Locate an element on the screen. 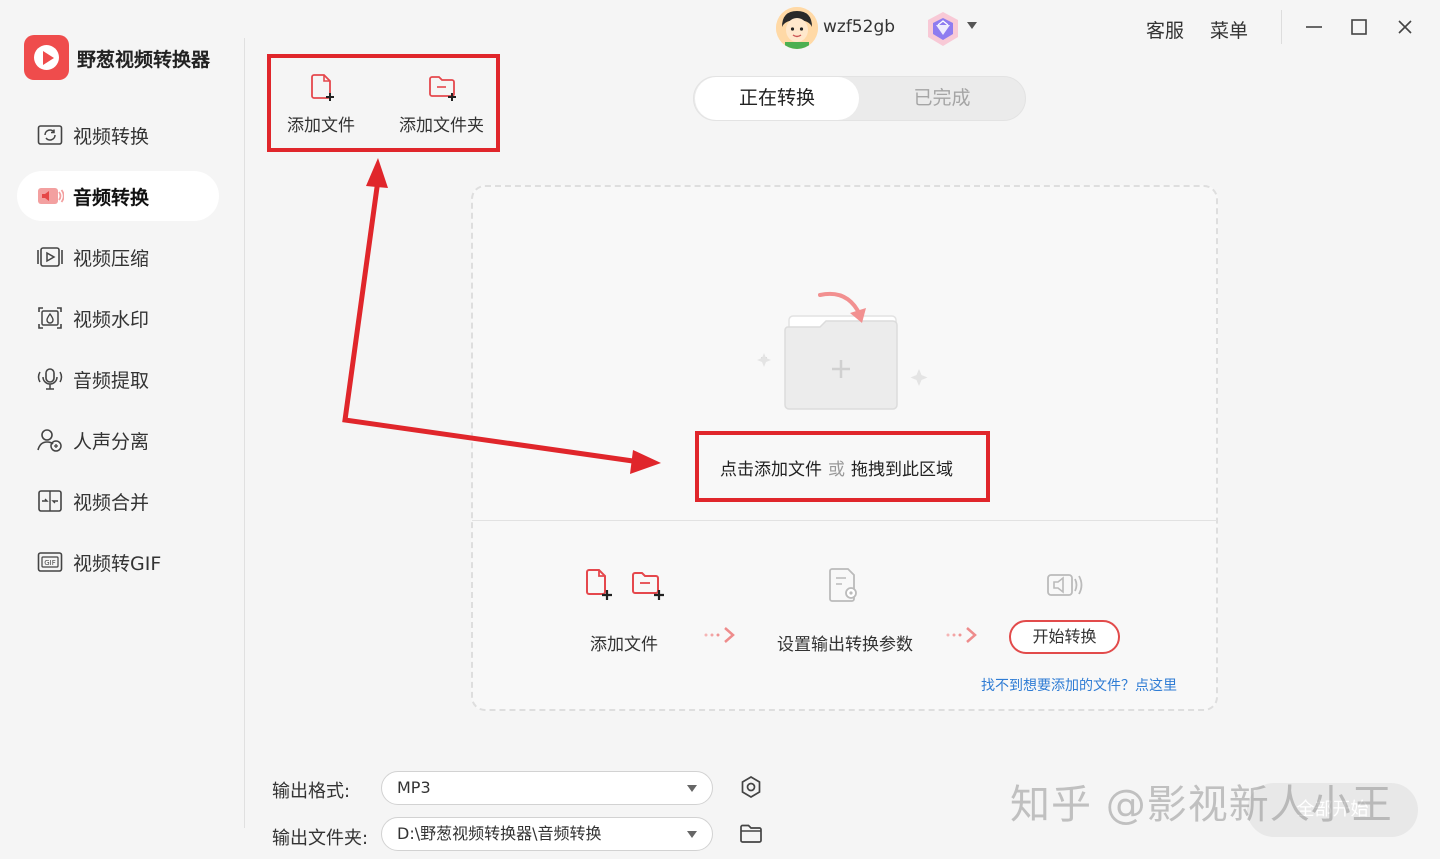 Image resolution: width=1440 pixels, height=859 pixels. output-format-label: 输出格式: is located at coordinates (311, 791).